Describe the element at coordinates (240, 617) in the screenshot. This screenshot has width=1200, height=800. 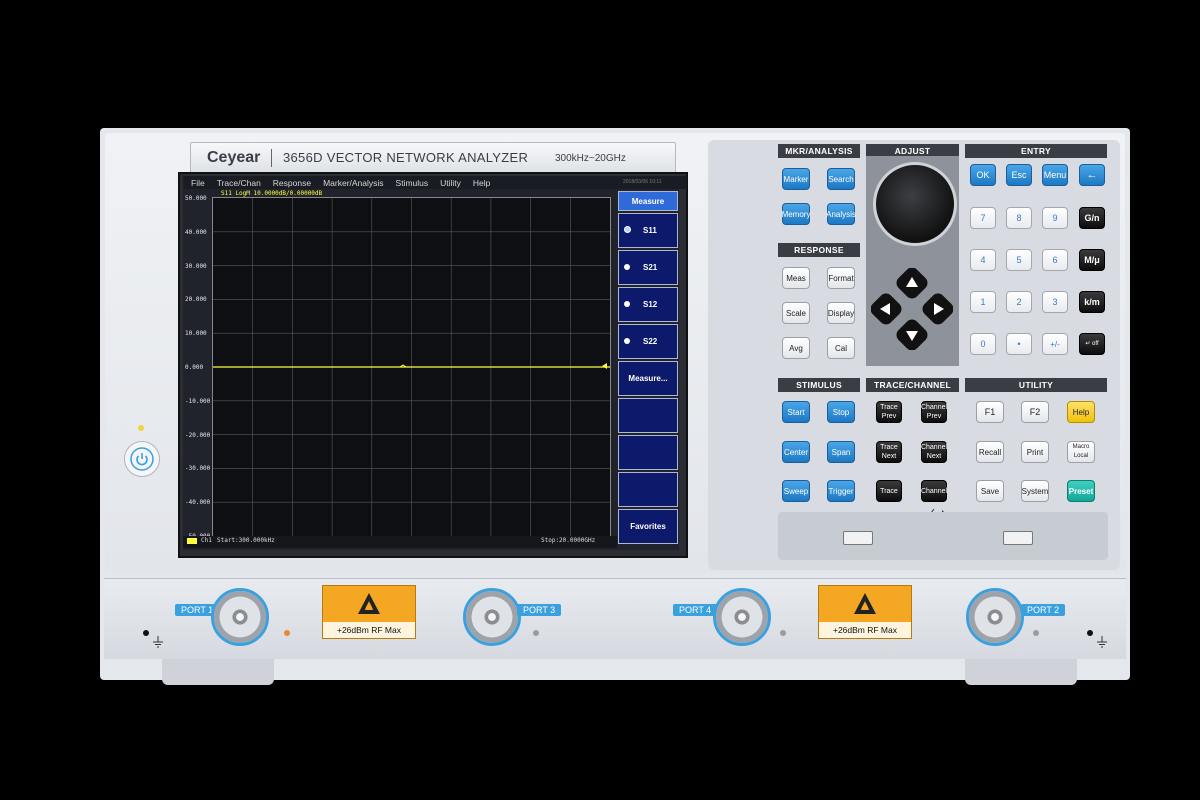
I see `port-1-connector` at that location.